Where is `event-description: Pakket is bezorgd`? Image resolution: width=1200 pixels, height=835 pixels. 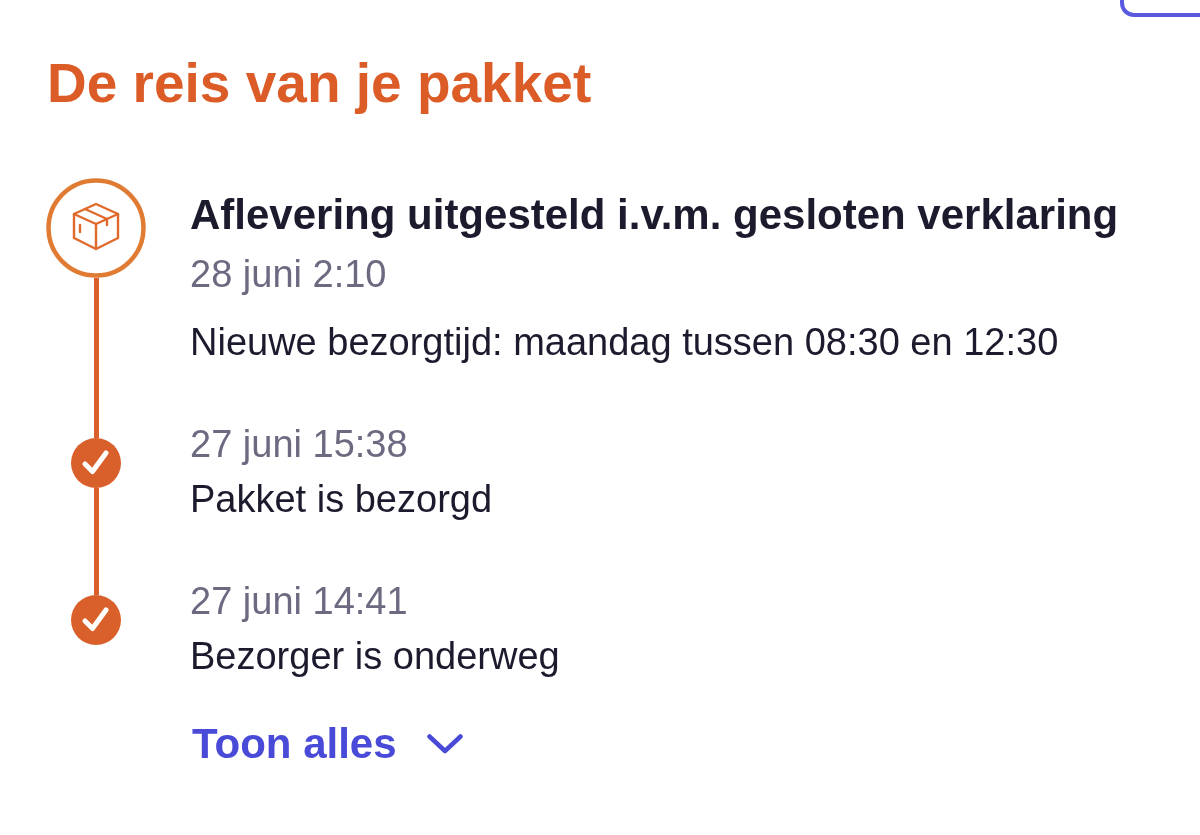
event-description: Pakket is bezorgd is located at coordinates (341, 499).